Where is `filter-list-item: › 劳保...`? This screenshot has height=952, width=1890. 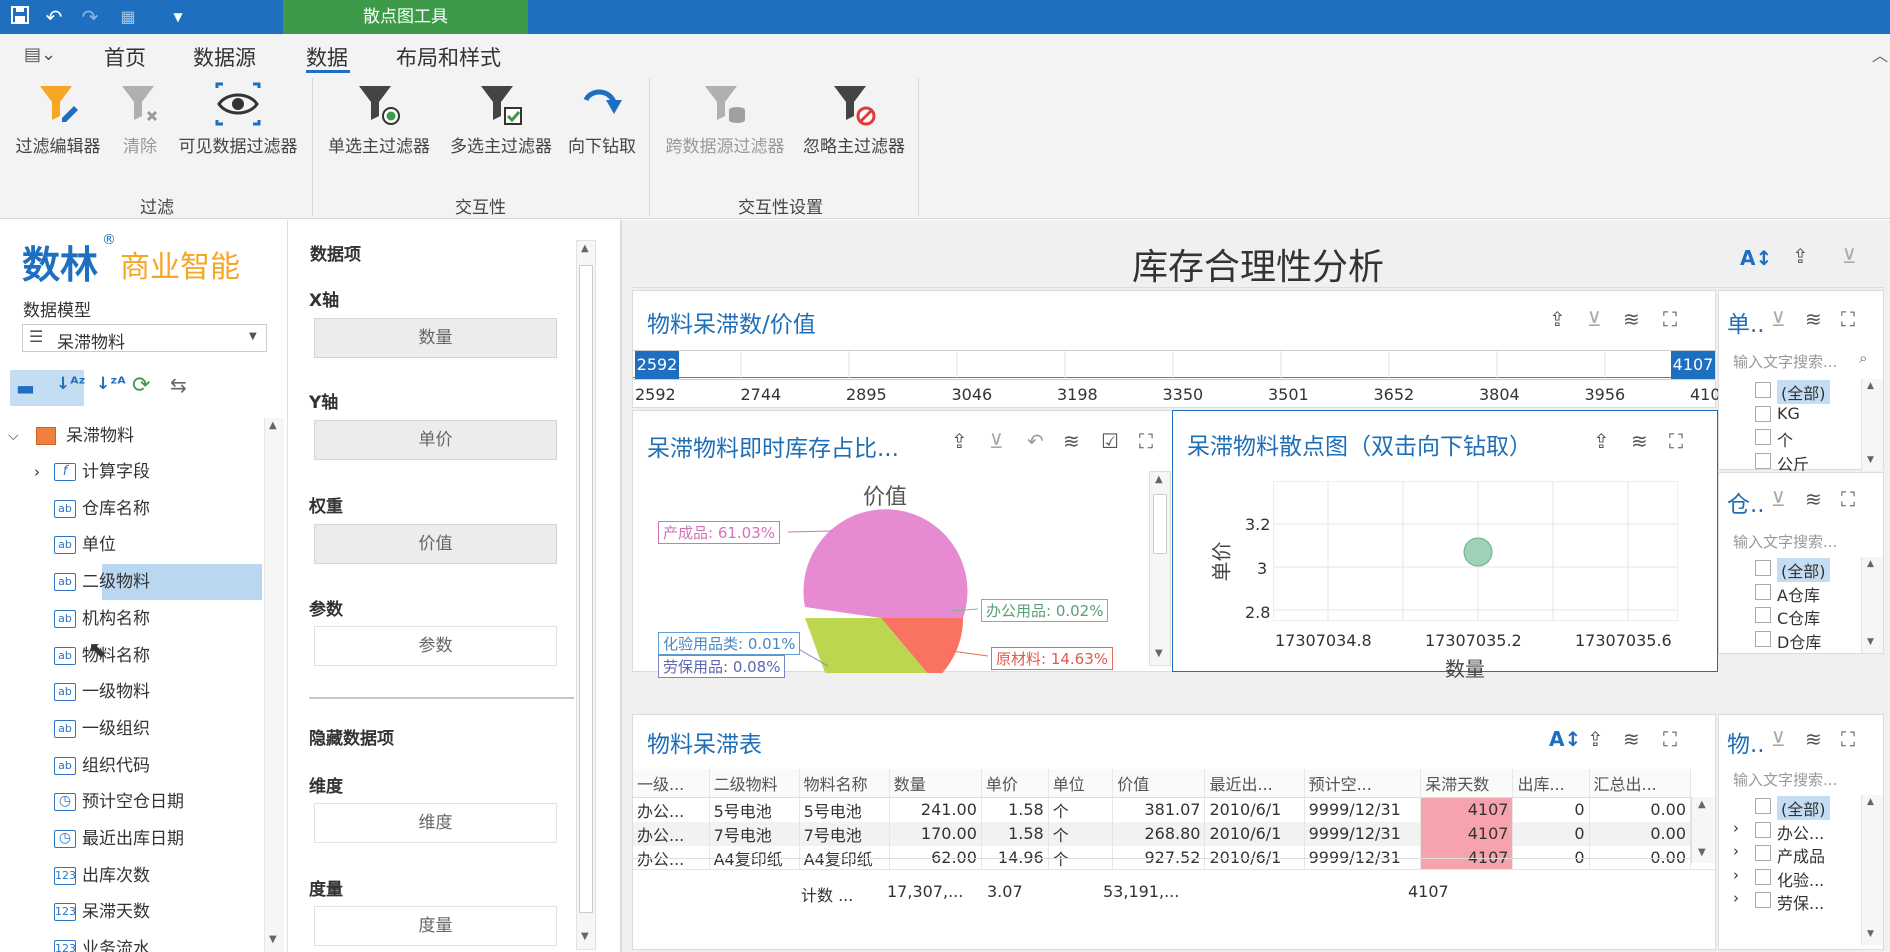
filter-list-item: › 劳保... is located at coordinates (1797, 901).